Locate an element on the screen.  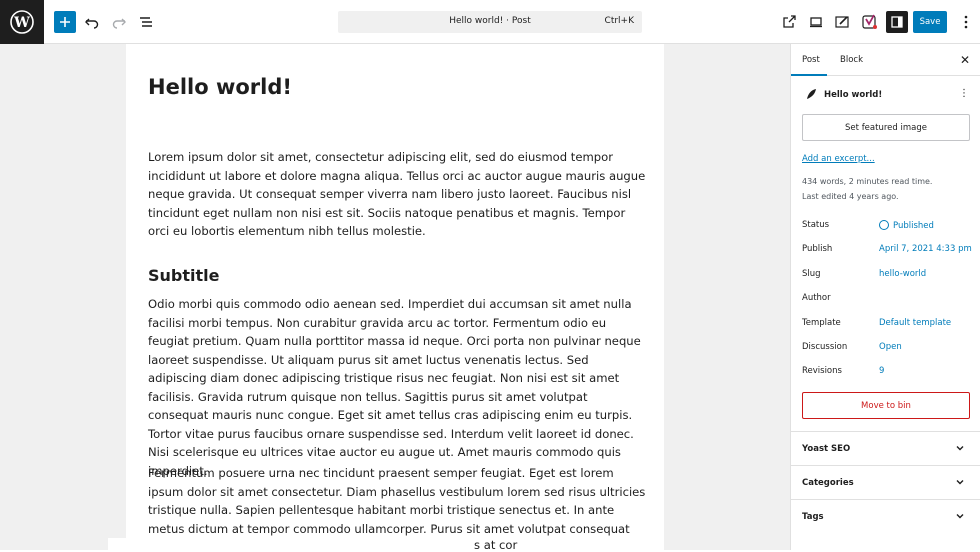
set-featured-image-button: Set featured image is located at coordinates (886, 127).